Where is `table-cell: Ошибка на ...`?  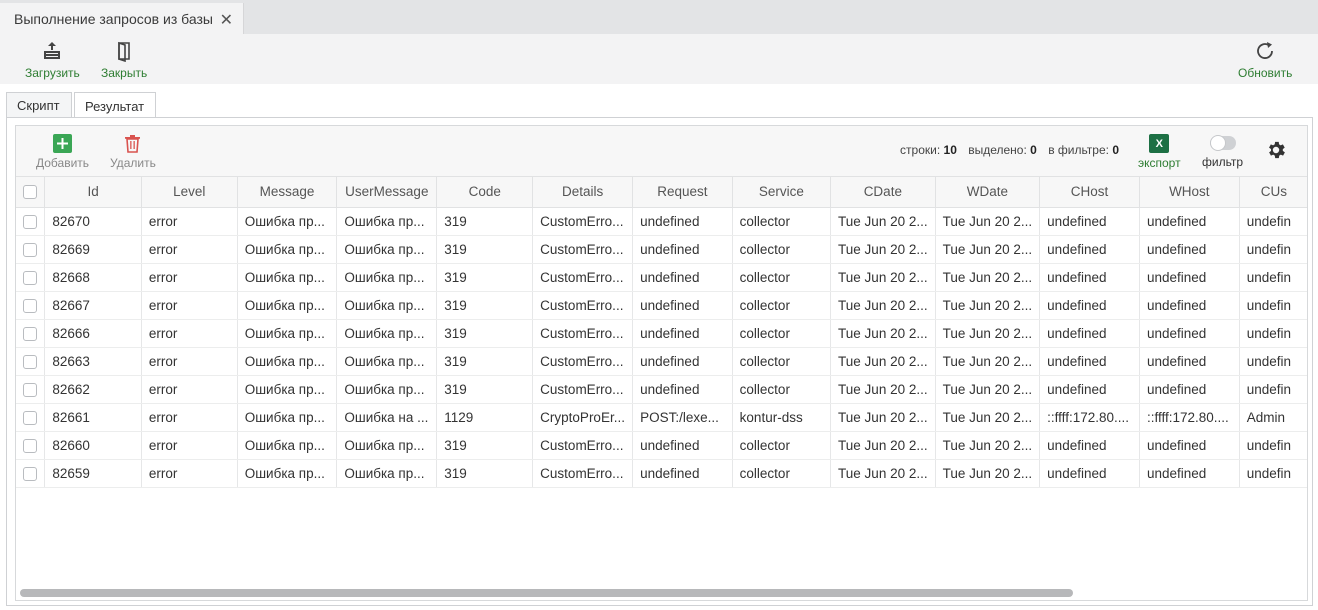
table-cell: Ошибка на ... is located at coordinates (387, 417).